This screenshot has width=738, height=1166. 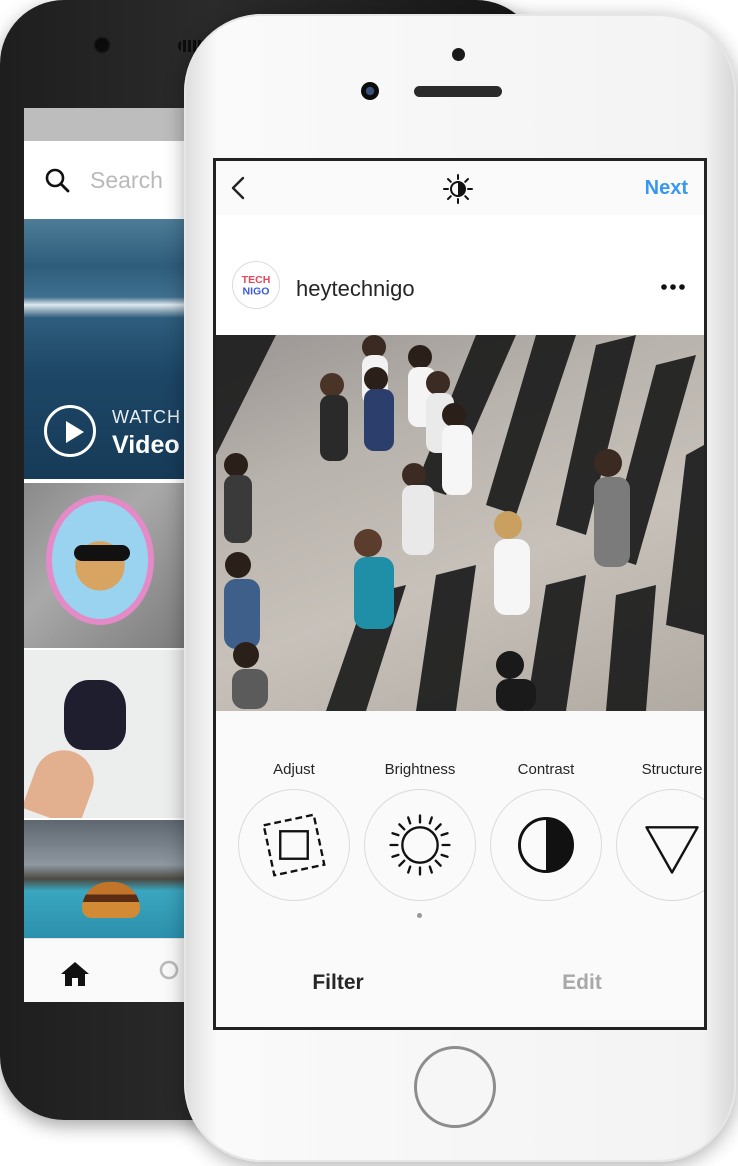 What do you see at coordinates (63, 779) in the screenshot?
I see `arm-image` at bounding box center [63, 779].